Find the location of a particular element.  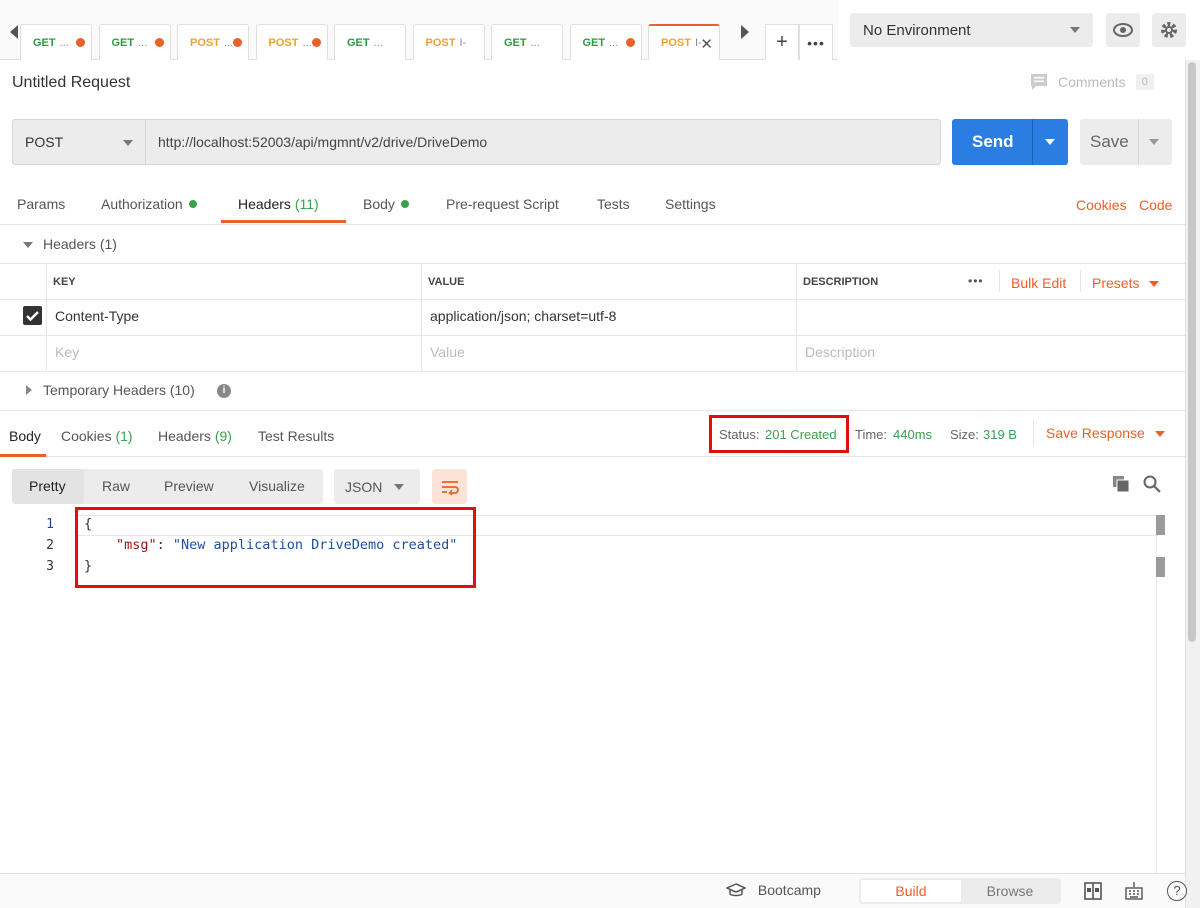

save-response-chevron-icon is located at coordinates (1160, 434).